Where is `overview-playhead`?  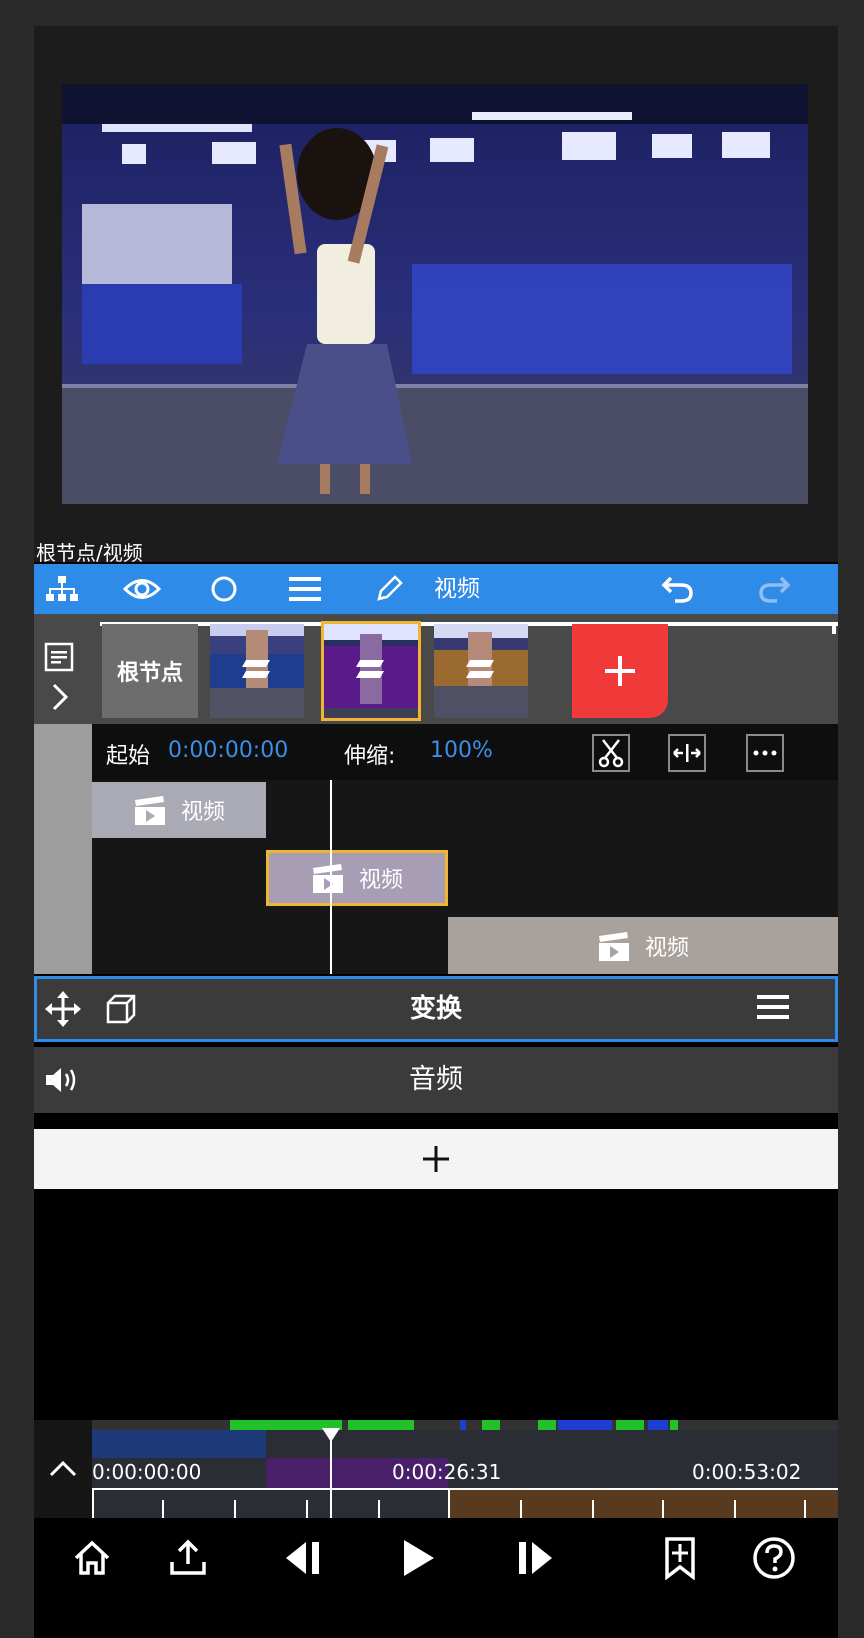
overview-playhead is located at coordinates (331, 1474).